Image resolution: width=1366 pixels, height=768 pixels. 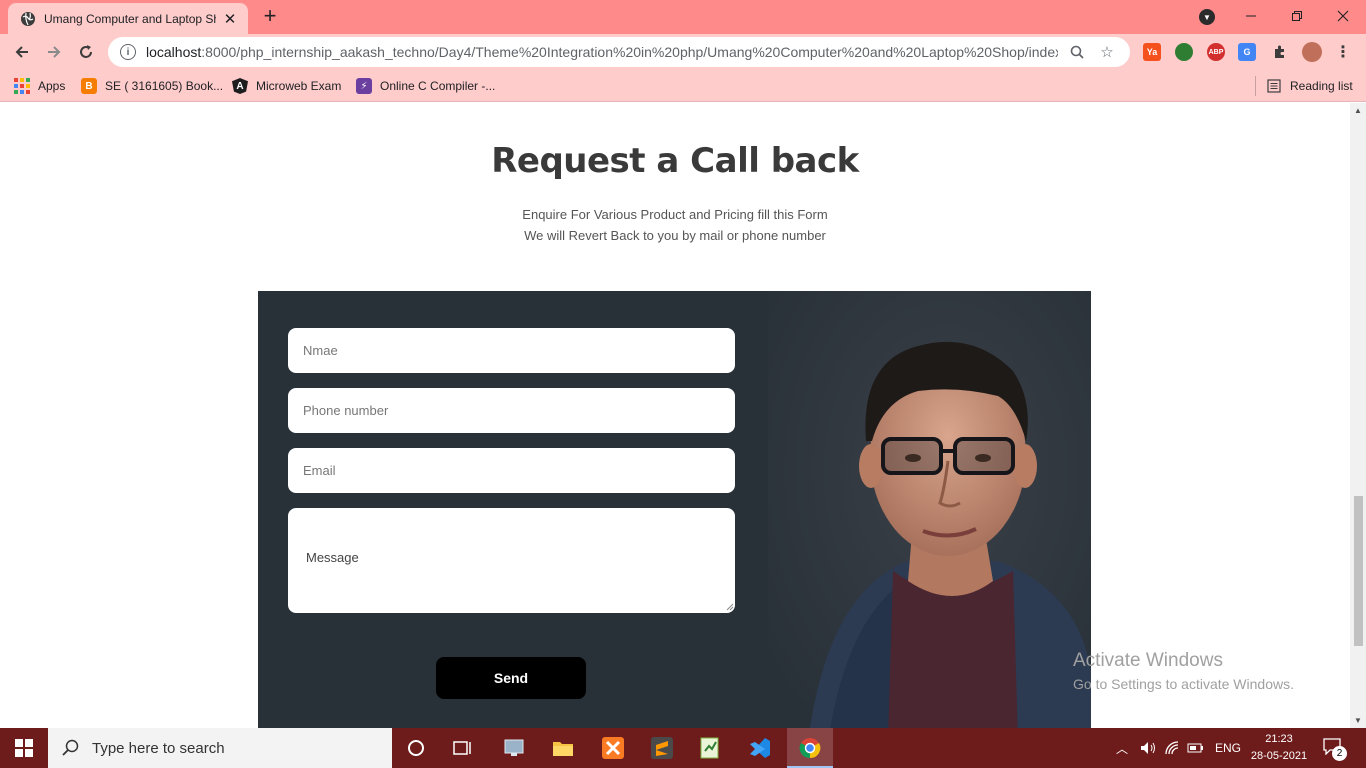 I want to click on xampp-icon, so click(x=613, y=748).